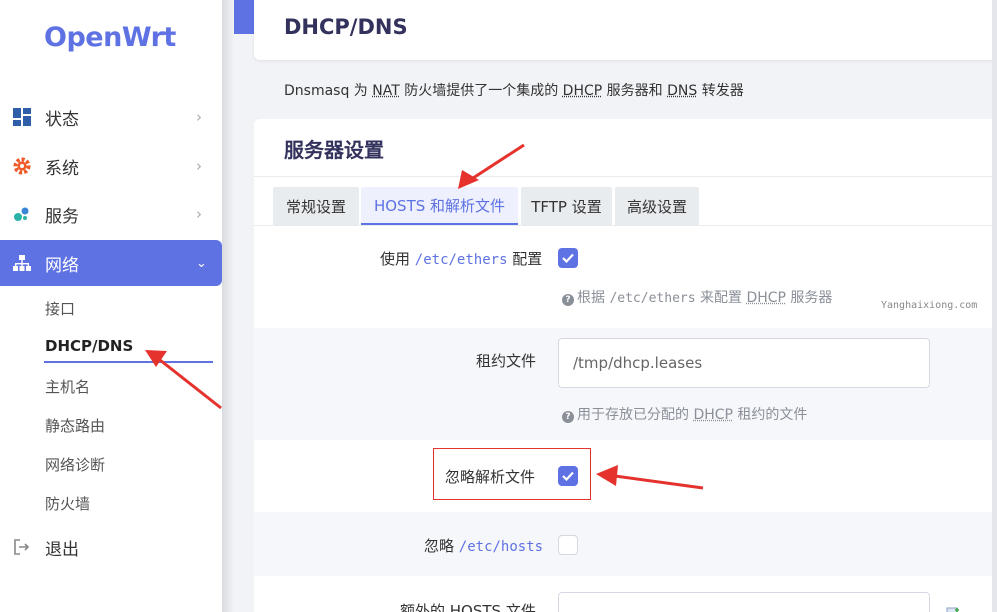  What do you see at coordinates (60, 308) in the screenshot?
I see `sidebar-subitem-interfaces: 接口` at bounding box center [60, 308].